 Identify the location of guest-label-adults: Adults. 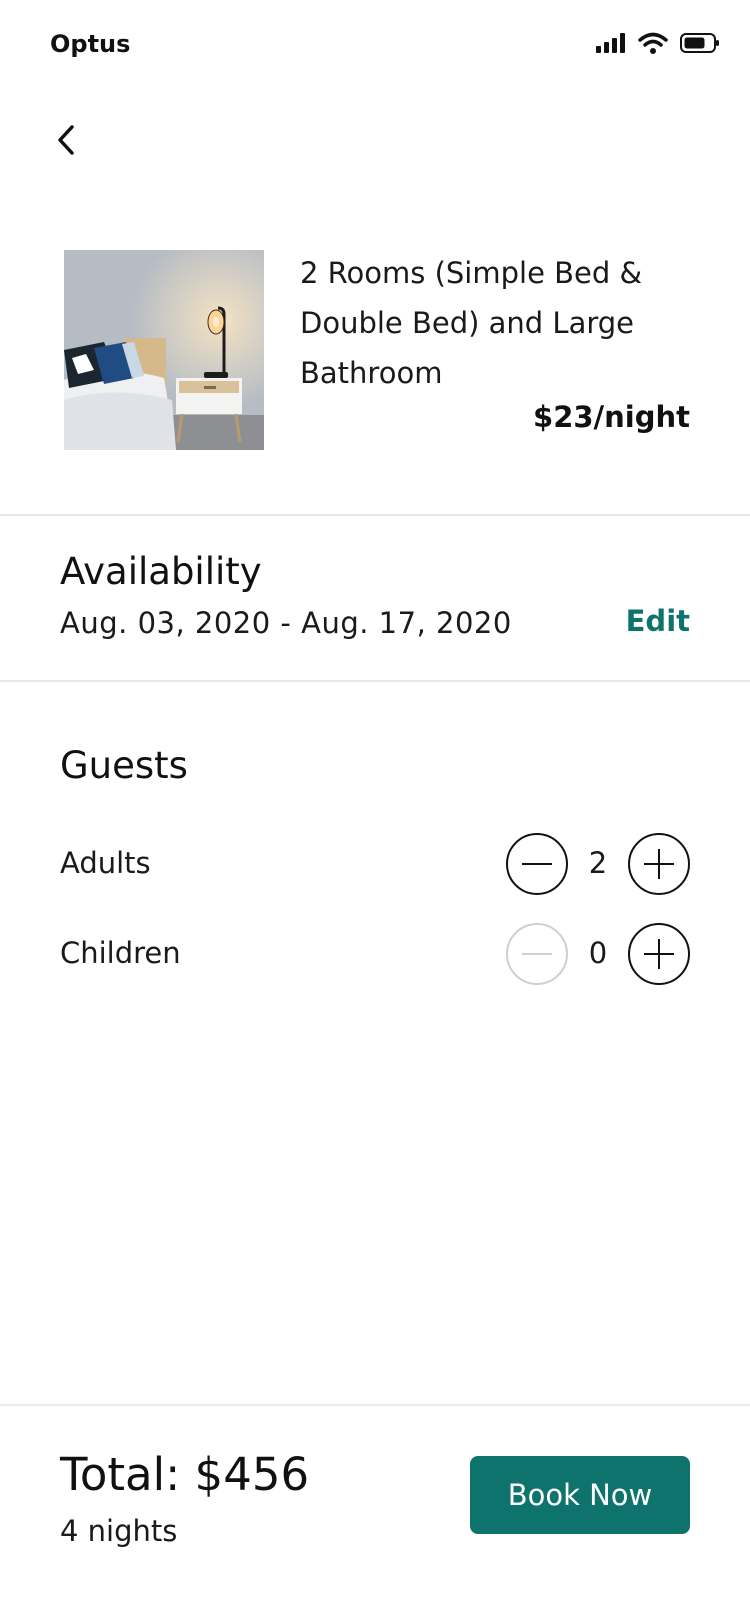
(105, 863).